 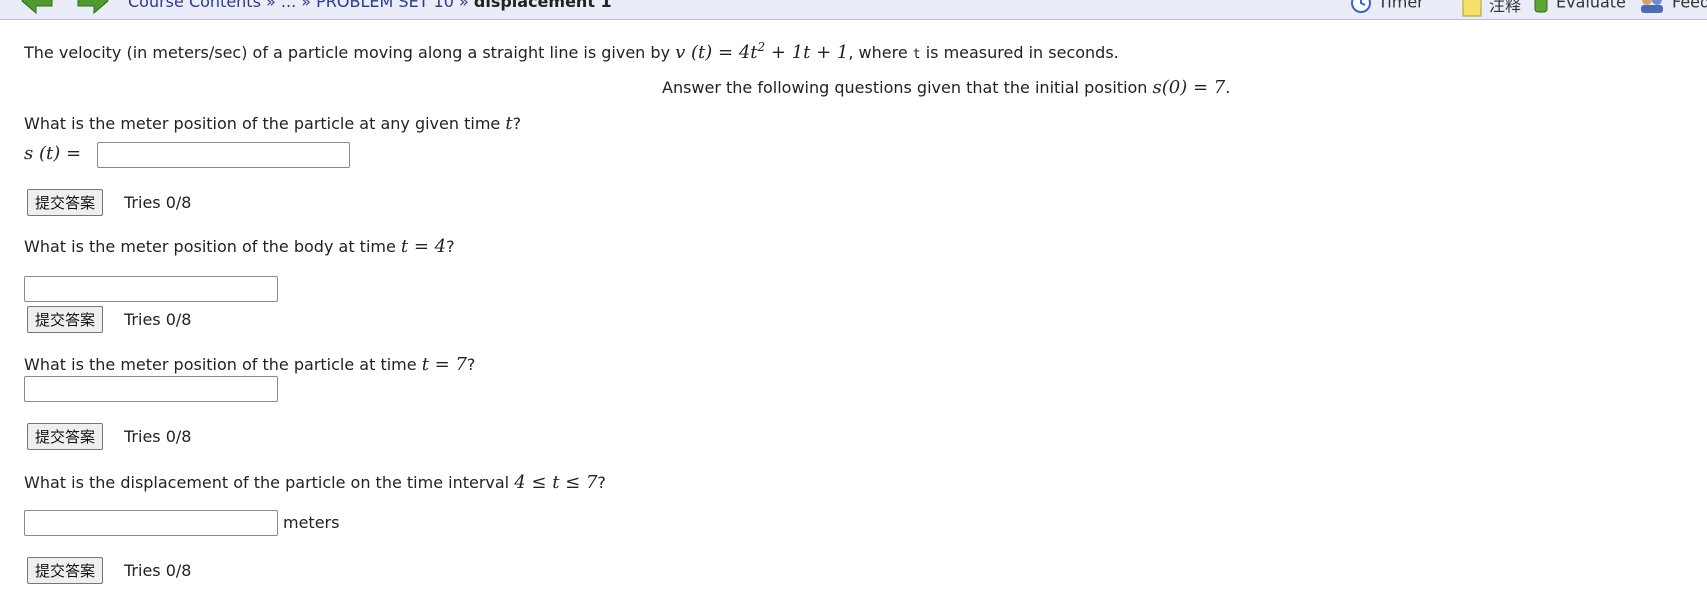 What do you see at coordinates (151, 523) in the screenshot?
I see `answer-input-q4` at bounding box center [151, 523].